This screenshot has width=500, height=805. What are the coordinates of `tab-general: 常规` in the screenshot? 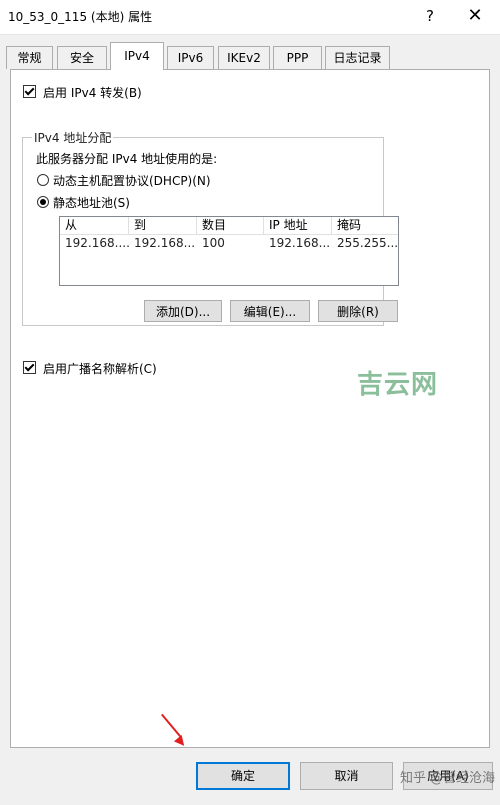 It's located at (29, 57).